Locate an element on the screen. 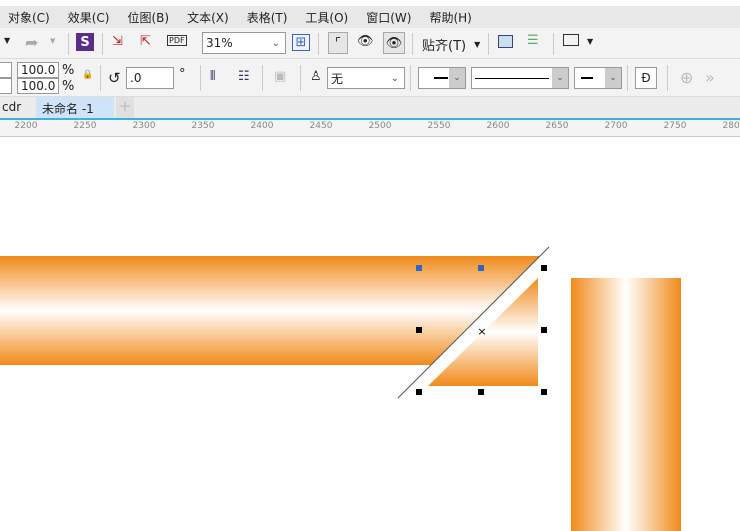 The height and width of the screenshot is (531, 740). ruler-tick-label: 2750 is located at coordinates (675, 126).